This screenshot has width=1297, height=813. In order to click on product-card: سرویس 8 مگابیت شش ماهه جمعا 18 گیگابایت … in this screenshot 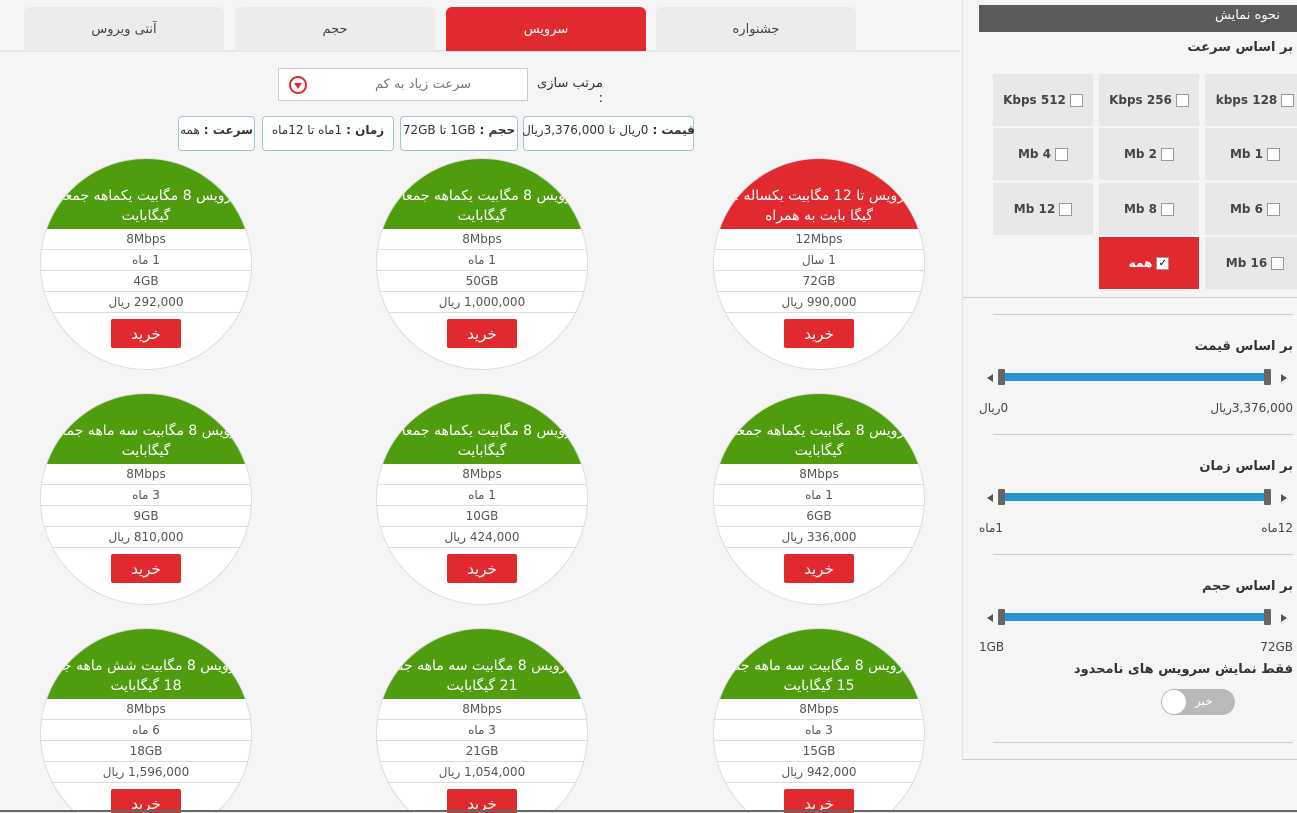, I will do `click(146, 720)`.